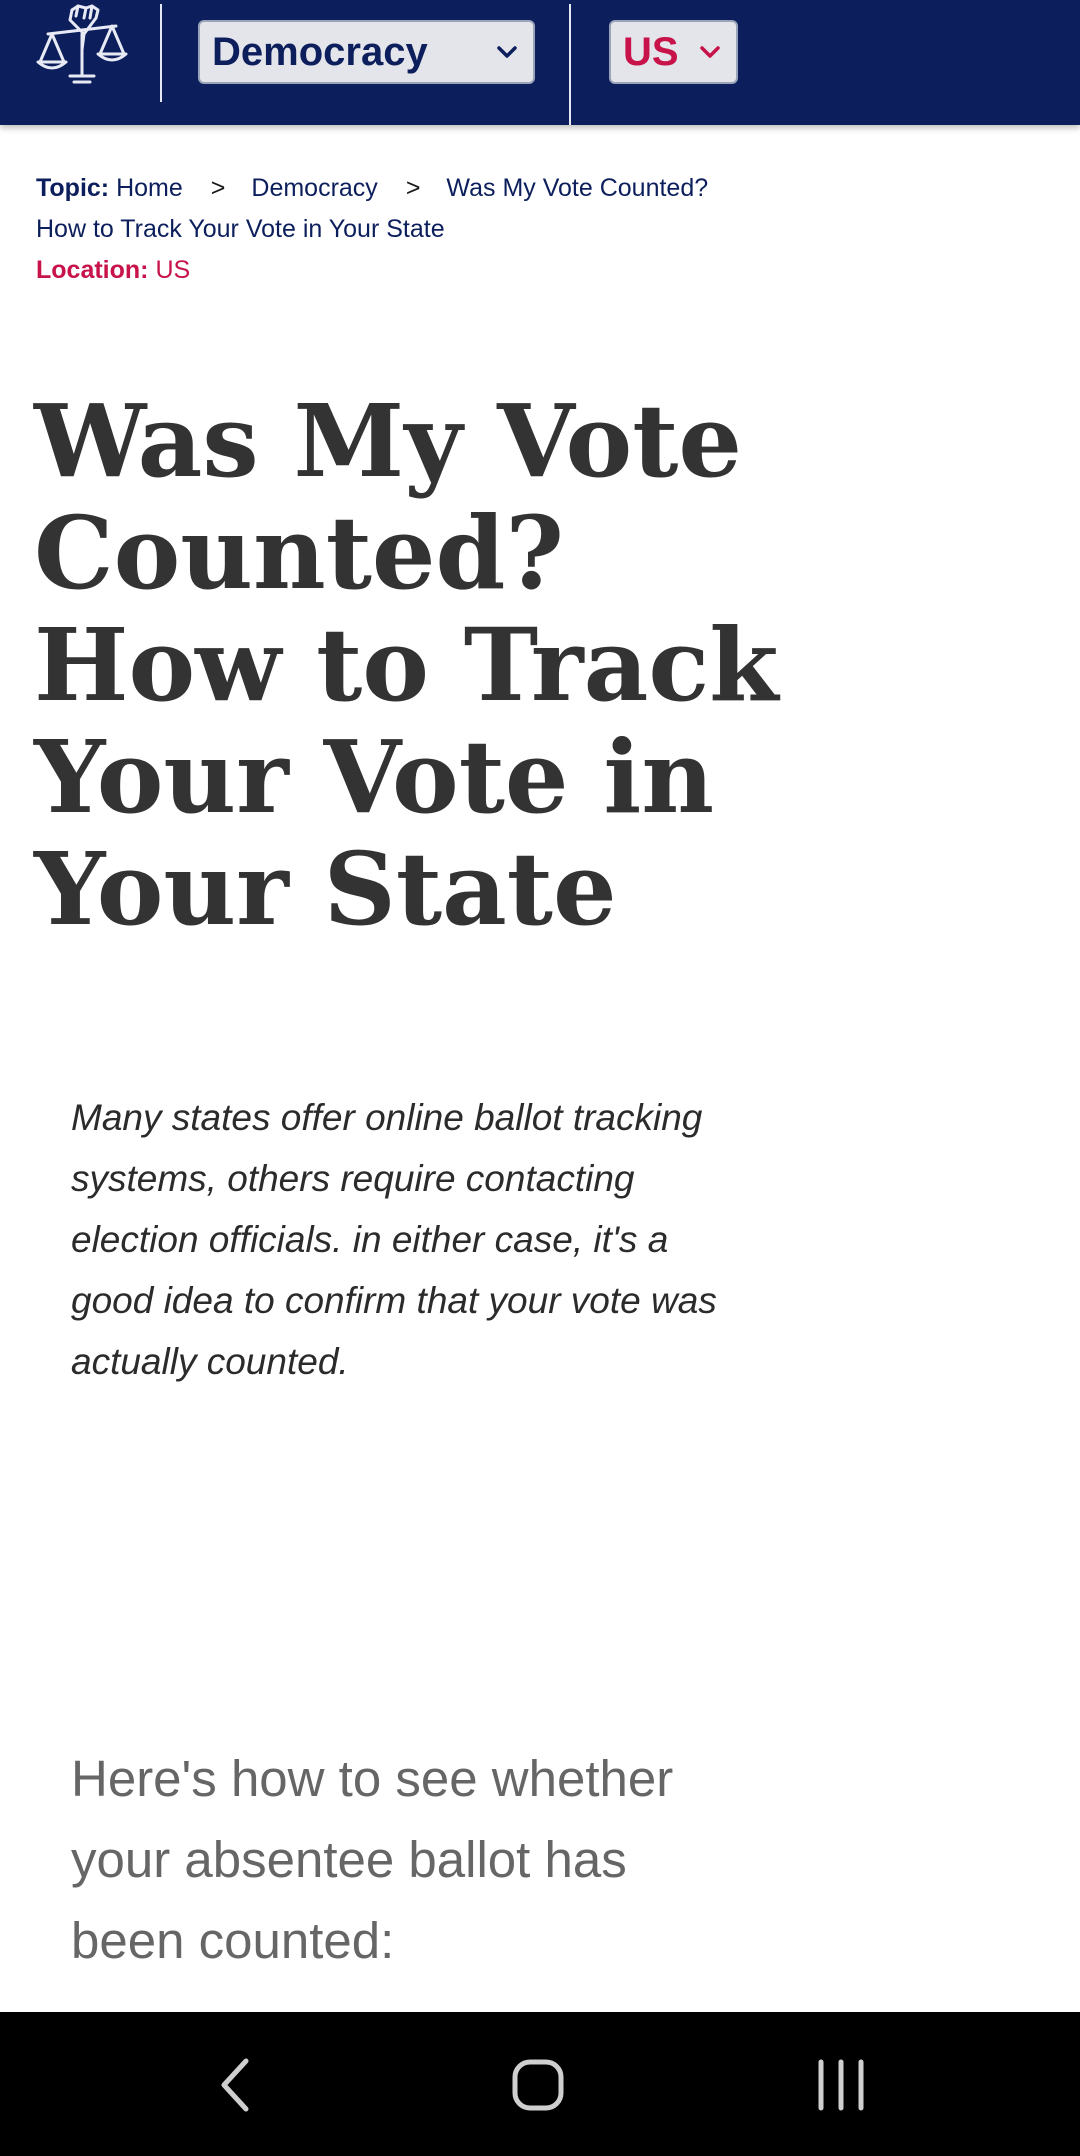 The height and width of the screenshot is (2156, 1080). Describe the element at coordinates (320, 51) in the screenshot. I see `topic-select-value: Democracy` at that location.